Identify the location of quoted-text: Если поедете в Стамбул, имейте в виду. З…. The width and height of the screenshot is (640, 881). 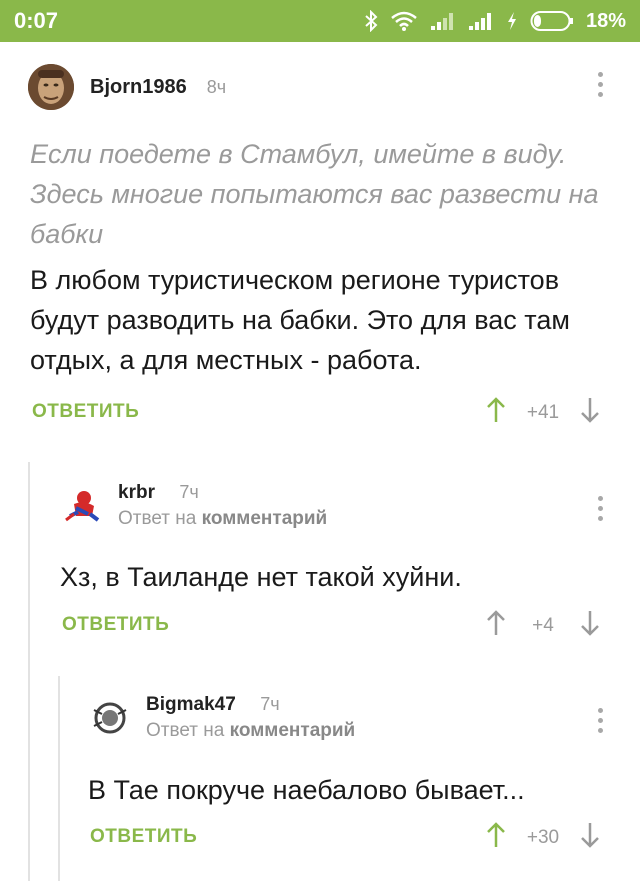
(314, 194).